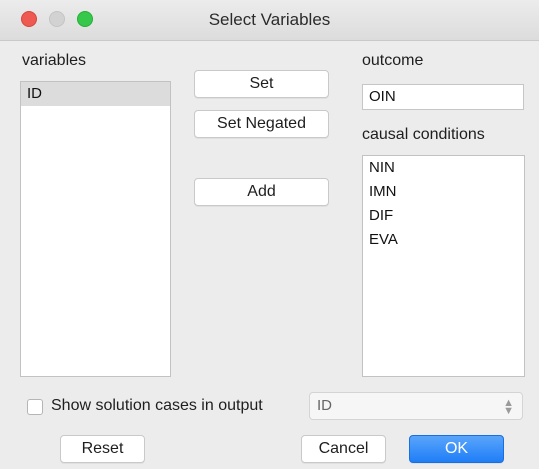  I want to click on variables-label: variables, so click(54, 60).